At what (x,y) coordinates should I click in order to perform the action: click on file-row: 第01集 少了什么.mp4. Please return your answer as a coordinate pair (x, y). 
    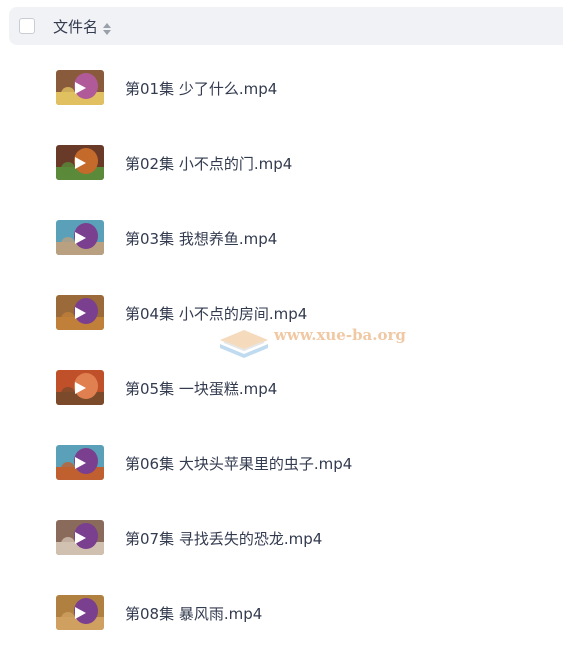
    Looking at the image, I should click on (281, 107).